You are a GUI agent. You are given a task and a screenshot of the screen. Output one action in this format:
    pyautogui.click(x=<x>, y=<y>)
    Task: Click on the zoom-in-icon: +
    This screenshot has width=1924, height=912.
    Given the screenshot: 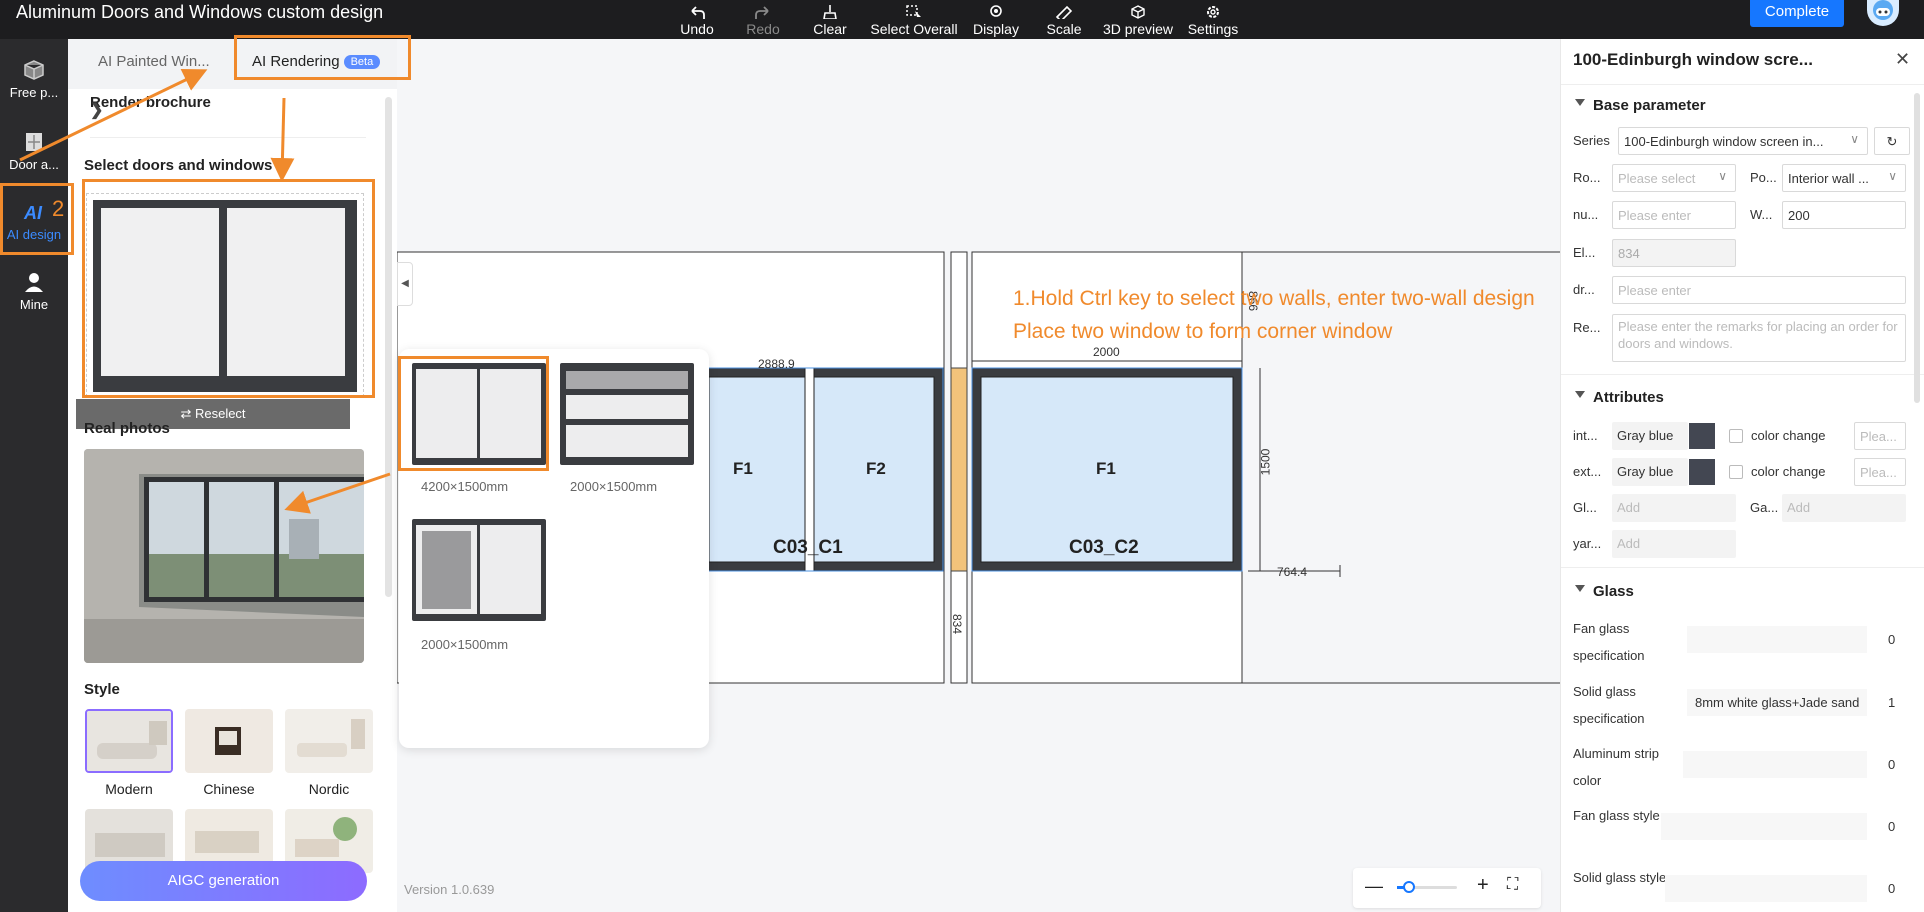 What is the action you would take?
    pyautogui.click(x=1483, y=885)
    